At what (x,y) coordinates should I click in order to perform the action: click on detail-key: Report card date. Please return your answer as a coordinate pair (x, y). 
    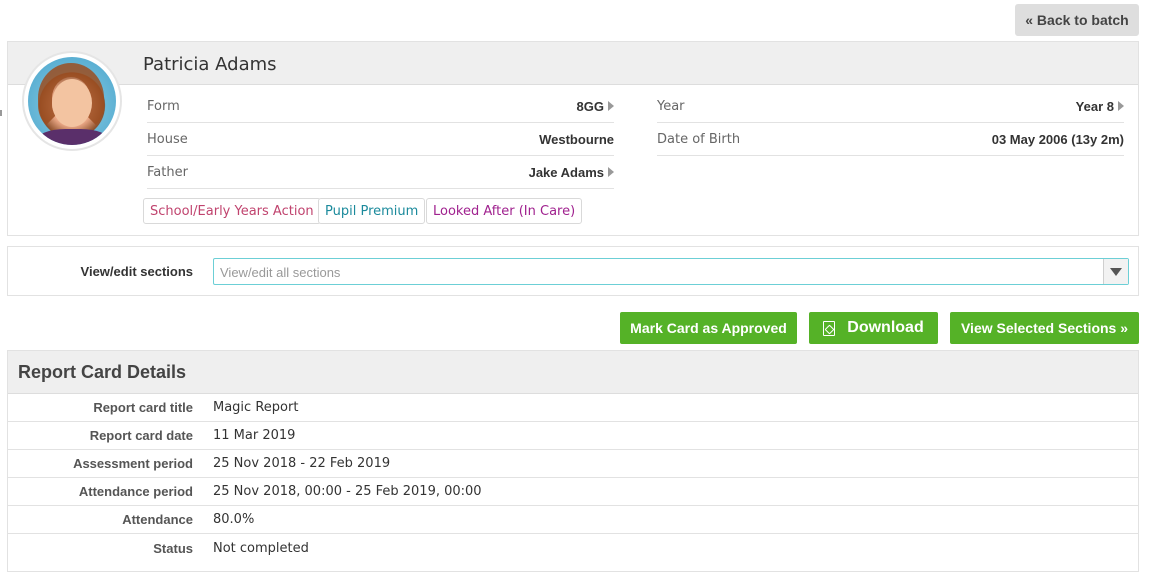
    Looking at the image, I should click on (141, 435).